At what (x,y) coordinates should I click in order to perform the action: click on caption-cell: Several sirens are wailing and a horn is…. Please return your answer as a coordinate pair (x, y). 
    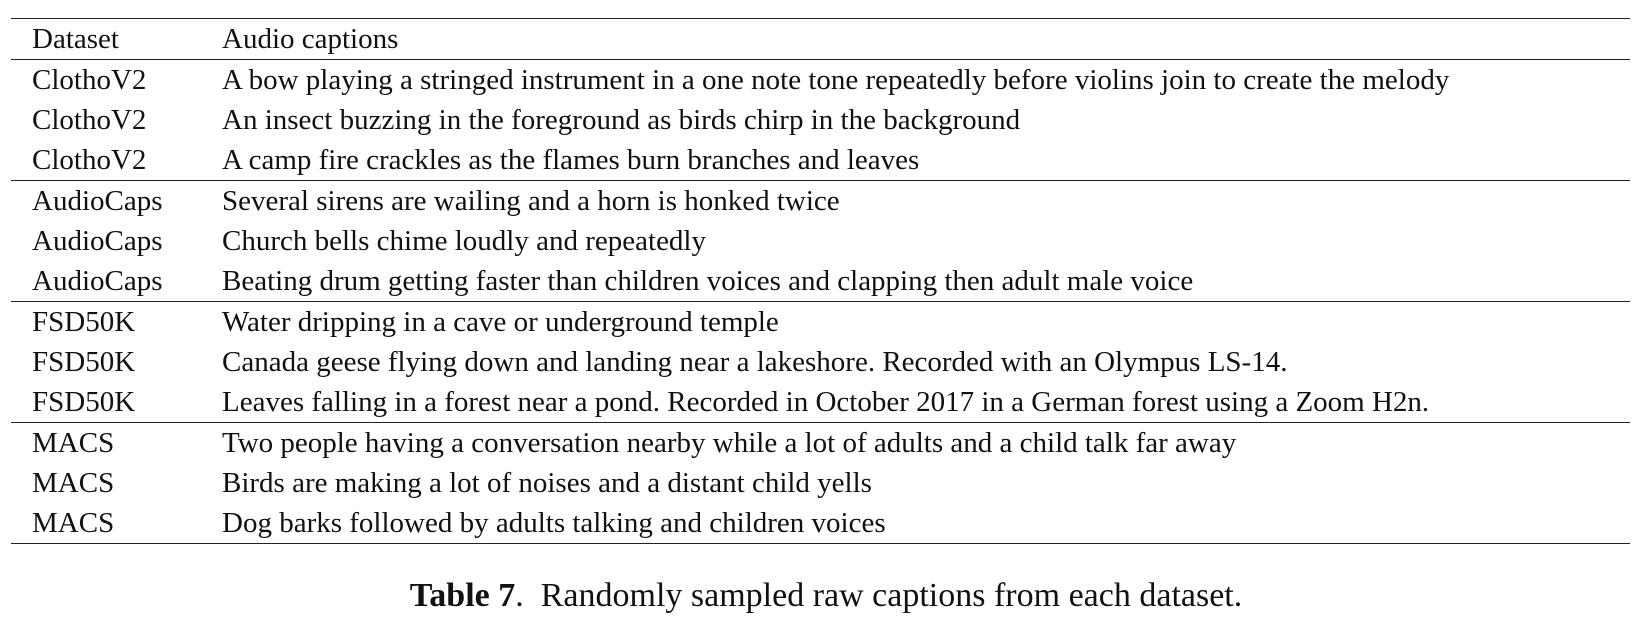
    Looking at the image, I should click on (531, 200).